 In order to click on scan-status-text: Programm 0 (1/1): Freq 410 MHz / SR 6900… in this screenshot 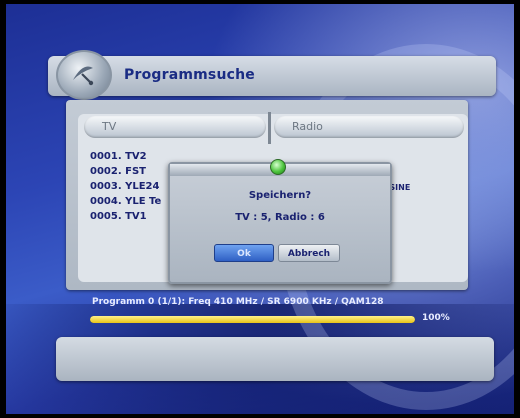, I will do `click(238, 302)`.